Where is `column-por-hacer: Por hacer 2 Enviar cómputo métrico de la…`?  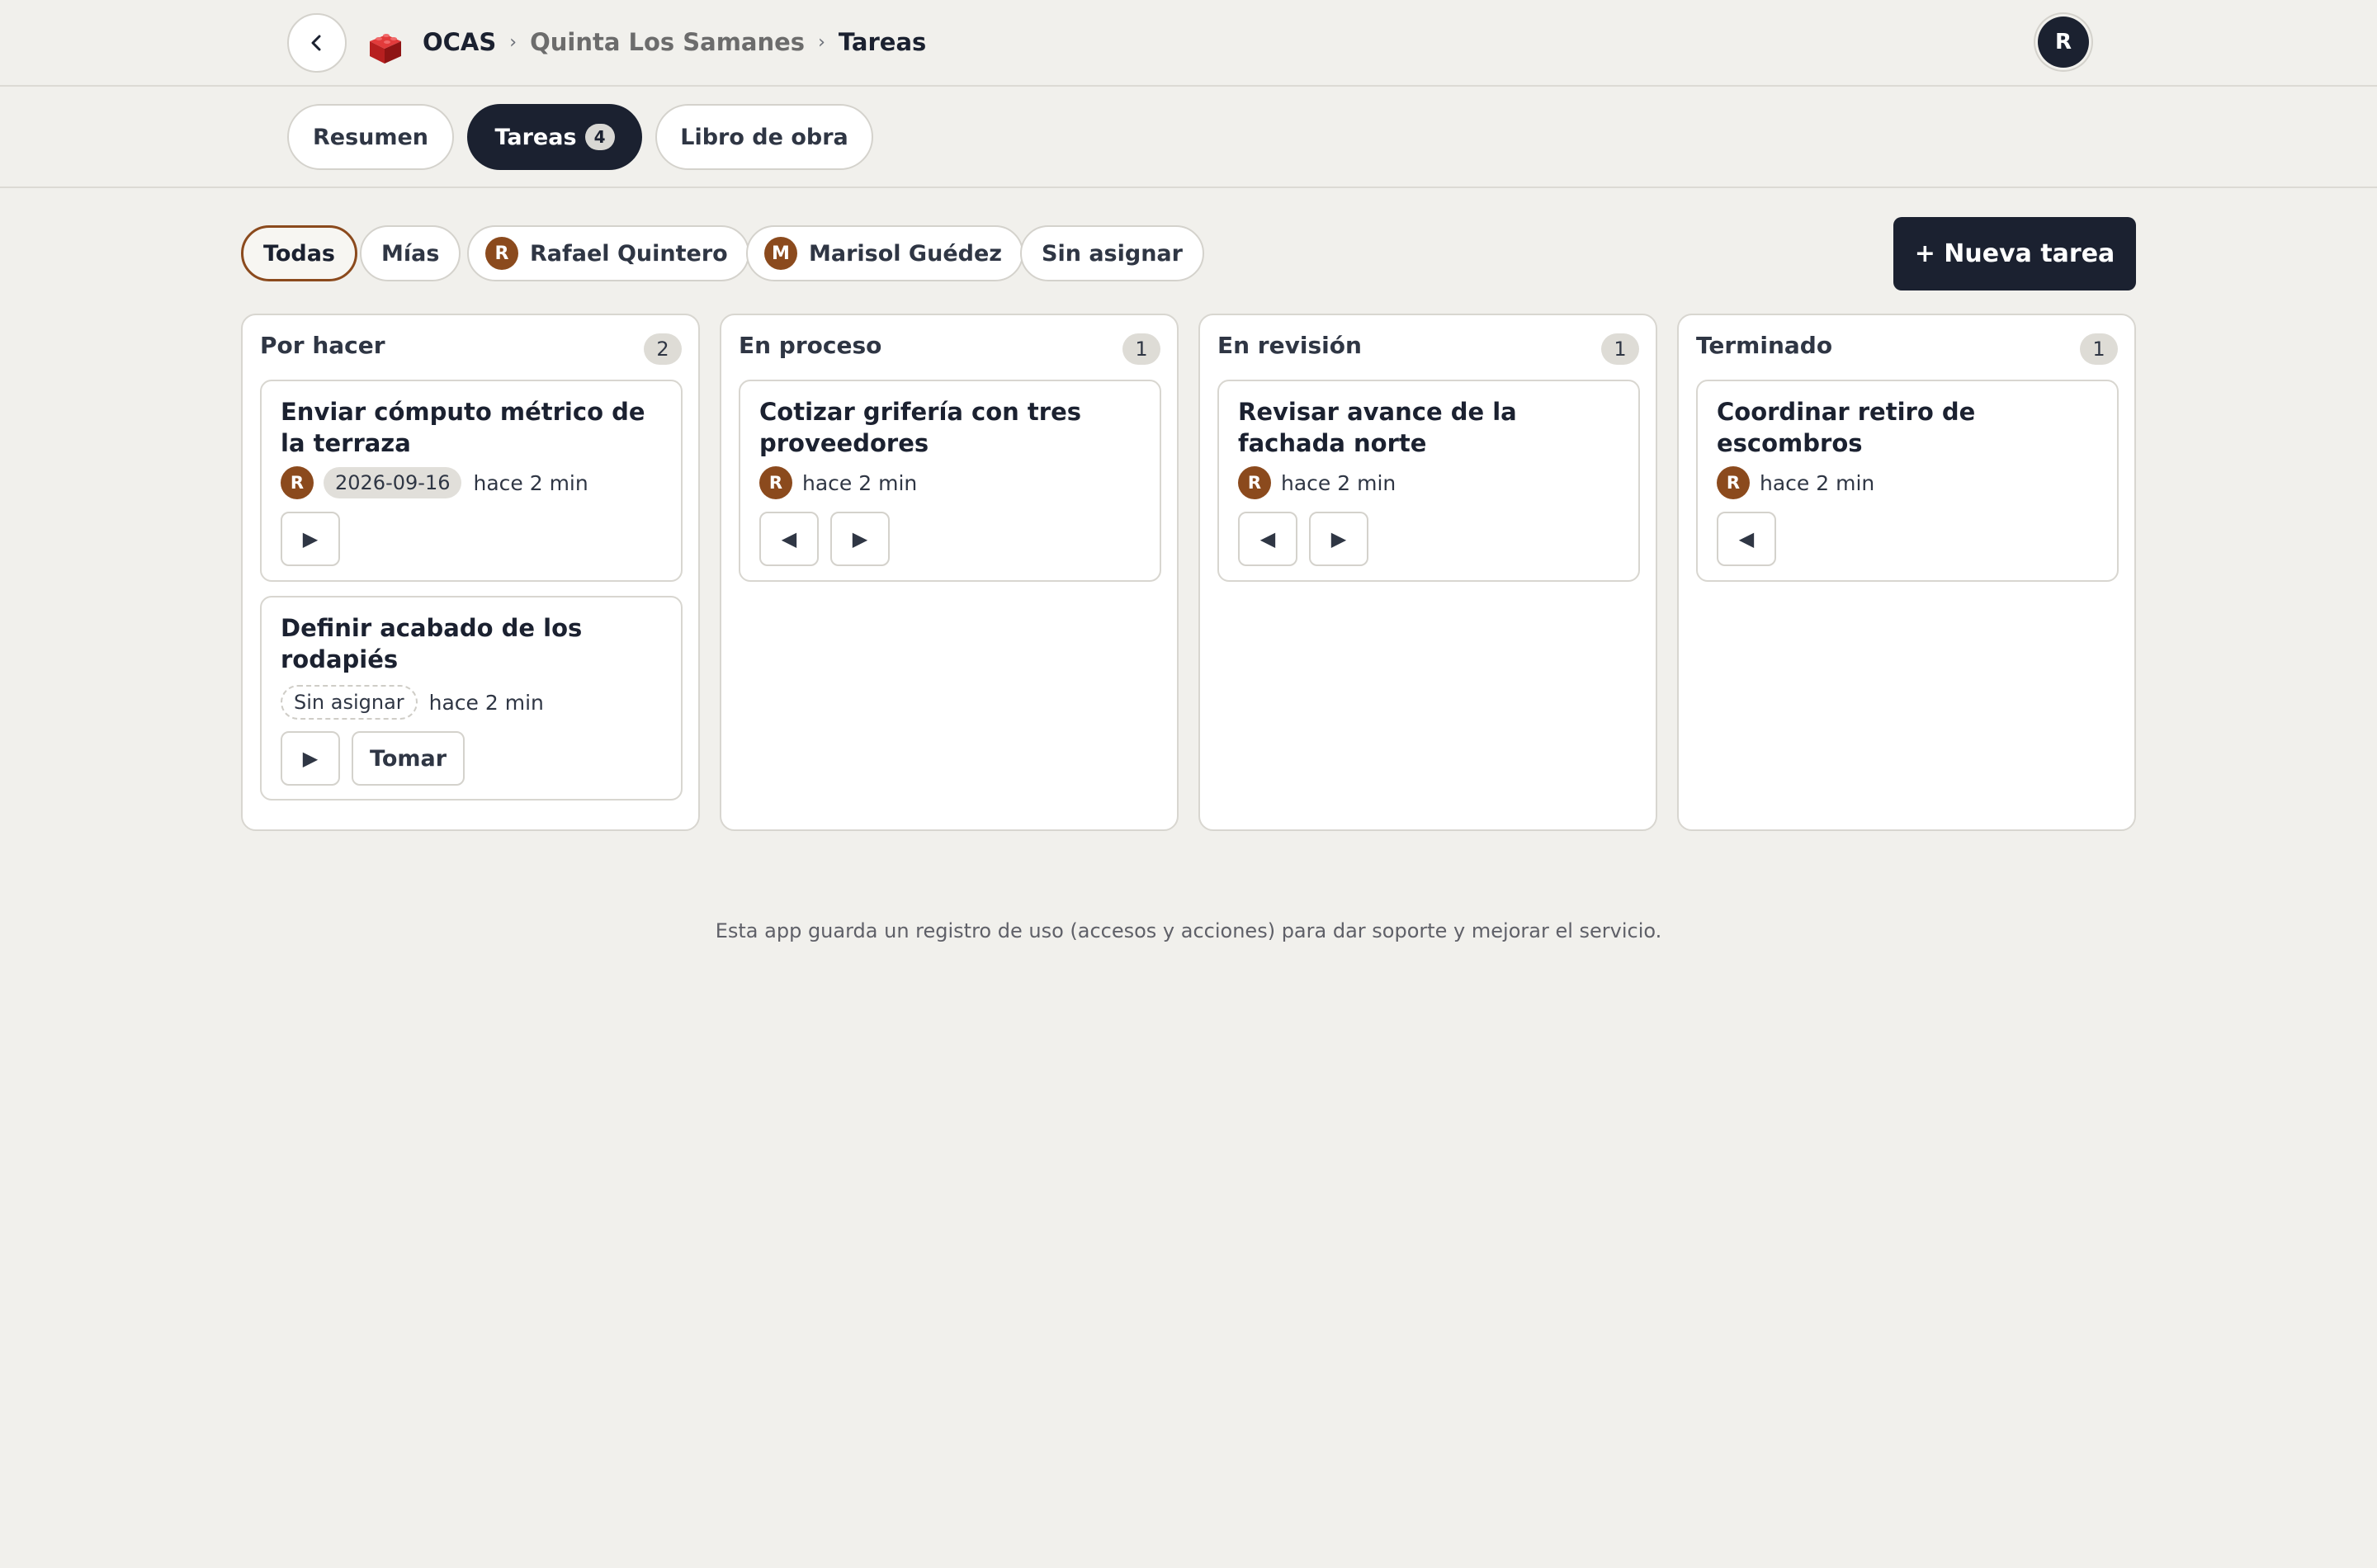 column-por-hacer: Por hacer 2 Enviar cómputo métrico de la… is located at coordinates (470, 572).